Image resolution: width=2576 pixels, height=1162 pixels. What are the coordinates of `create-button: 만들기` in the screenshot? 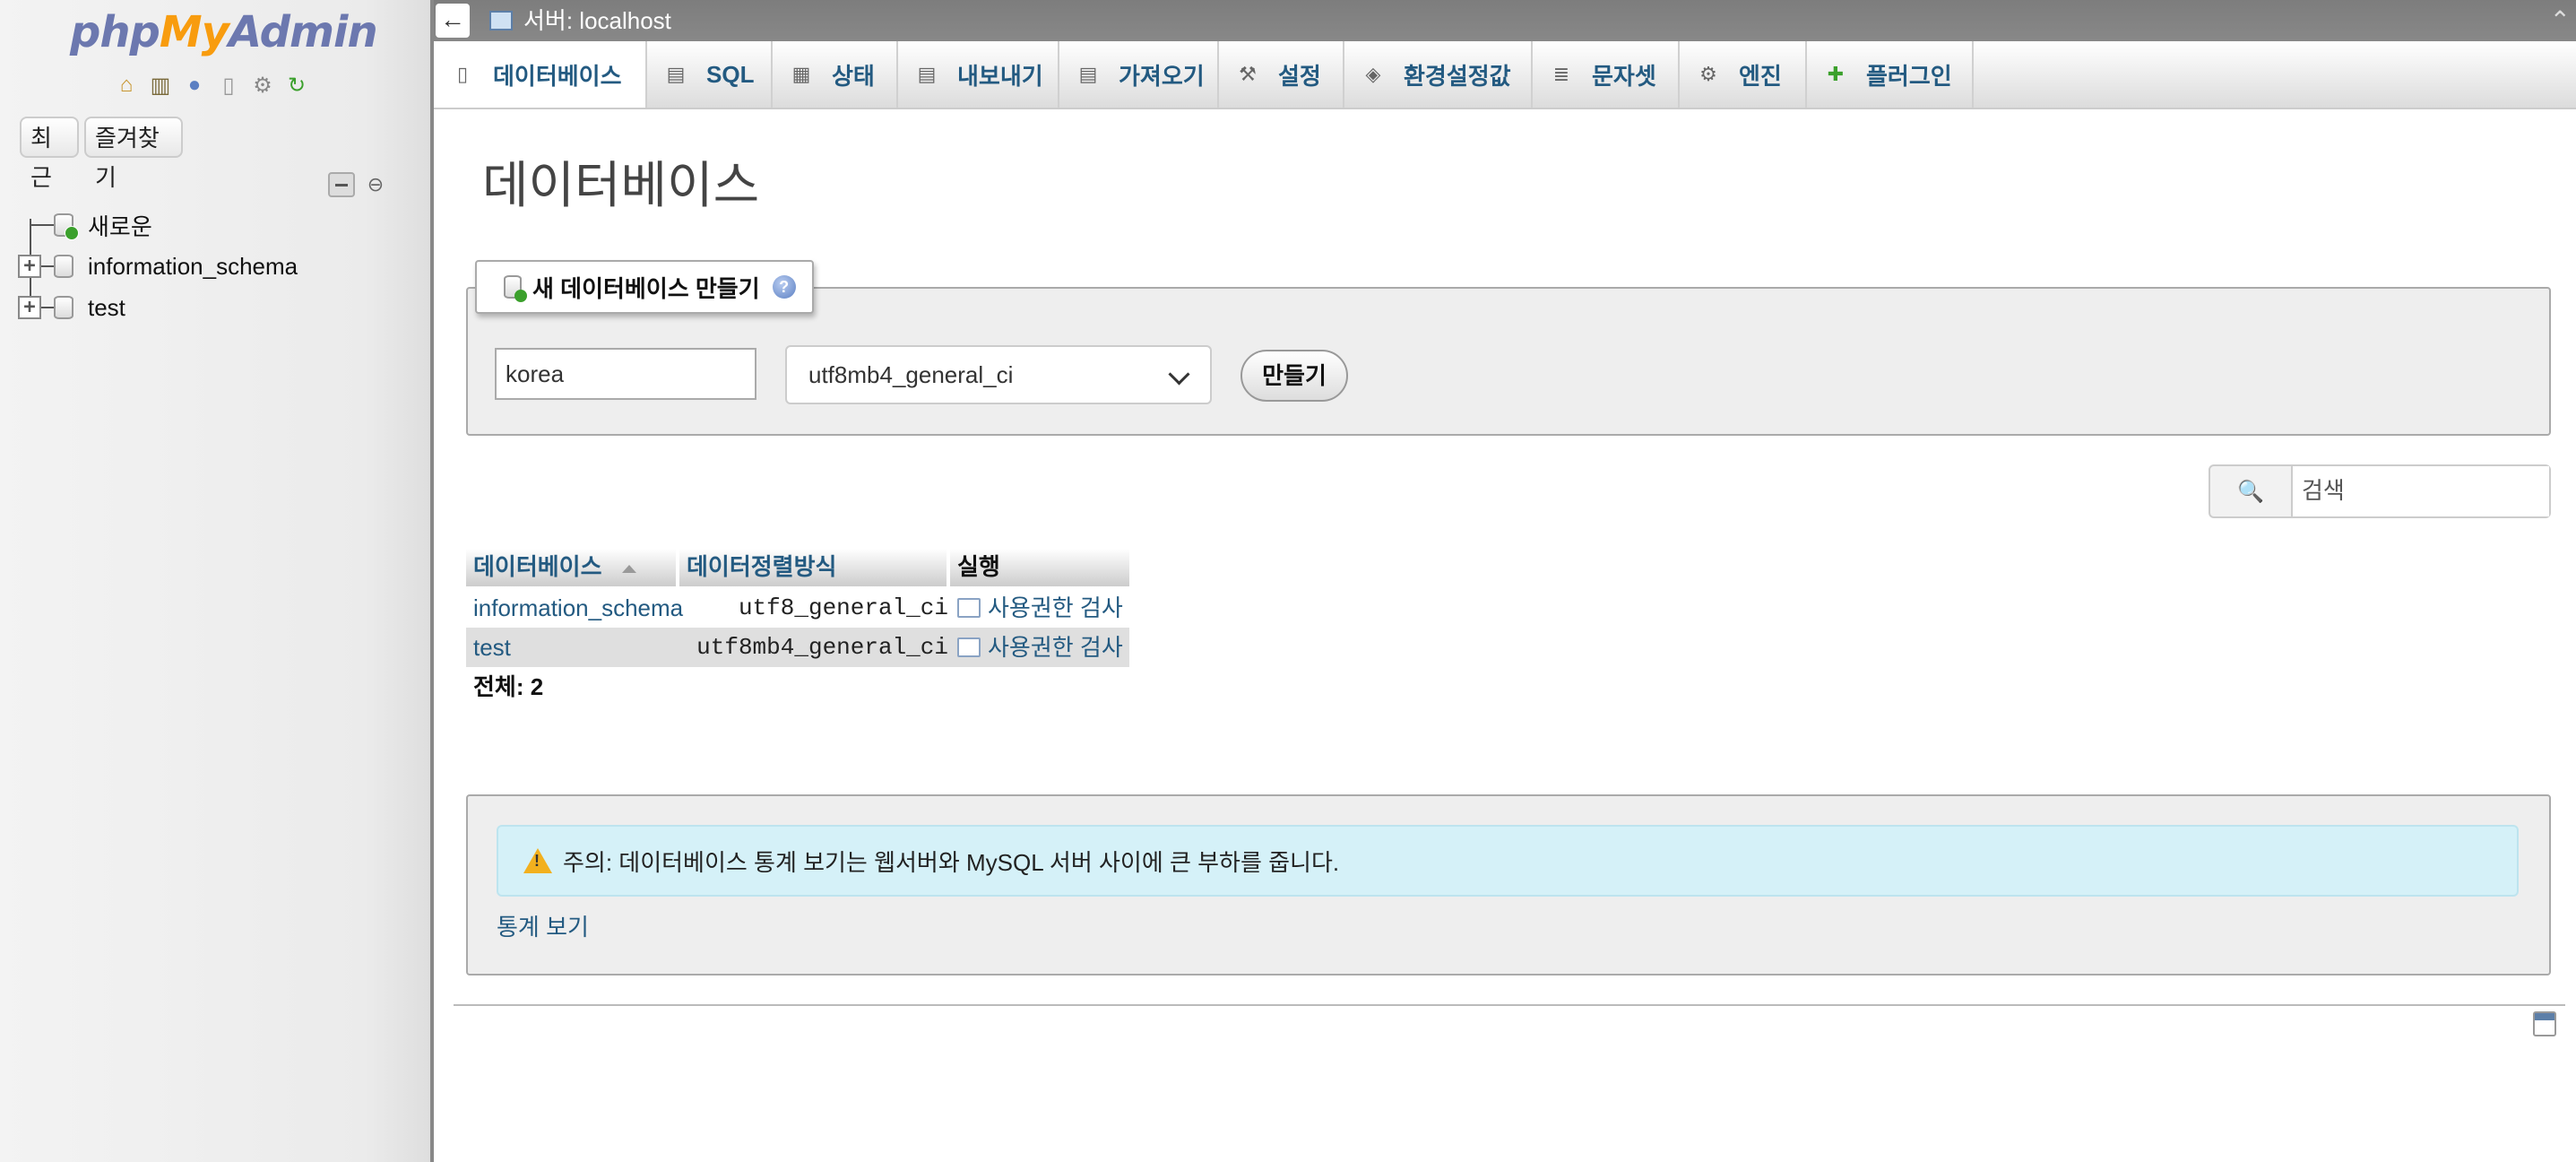 It's located at (1294, 376).